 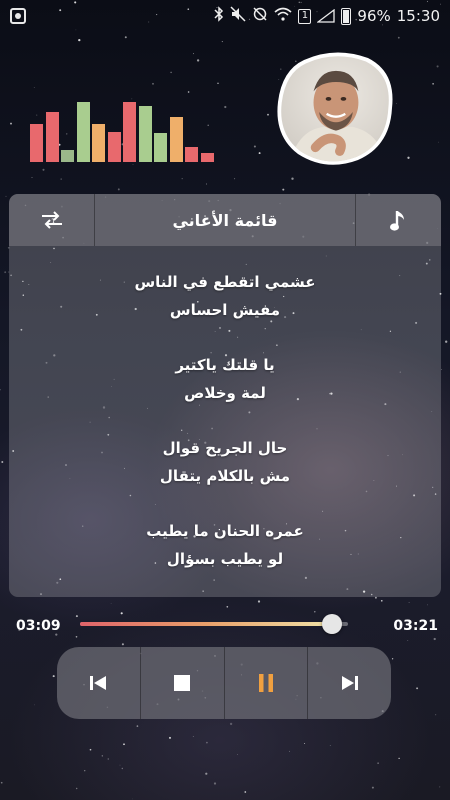 I want to click on skip-previous-icon, so click(x=98, y=683).